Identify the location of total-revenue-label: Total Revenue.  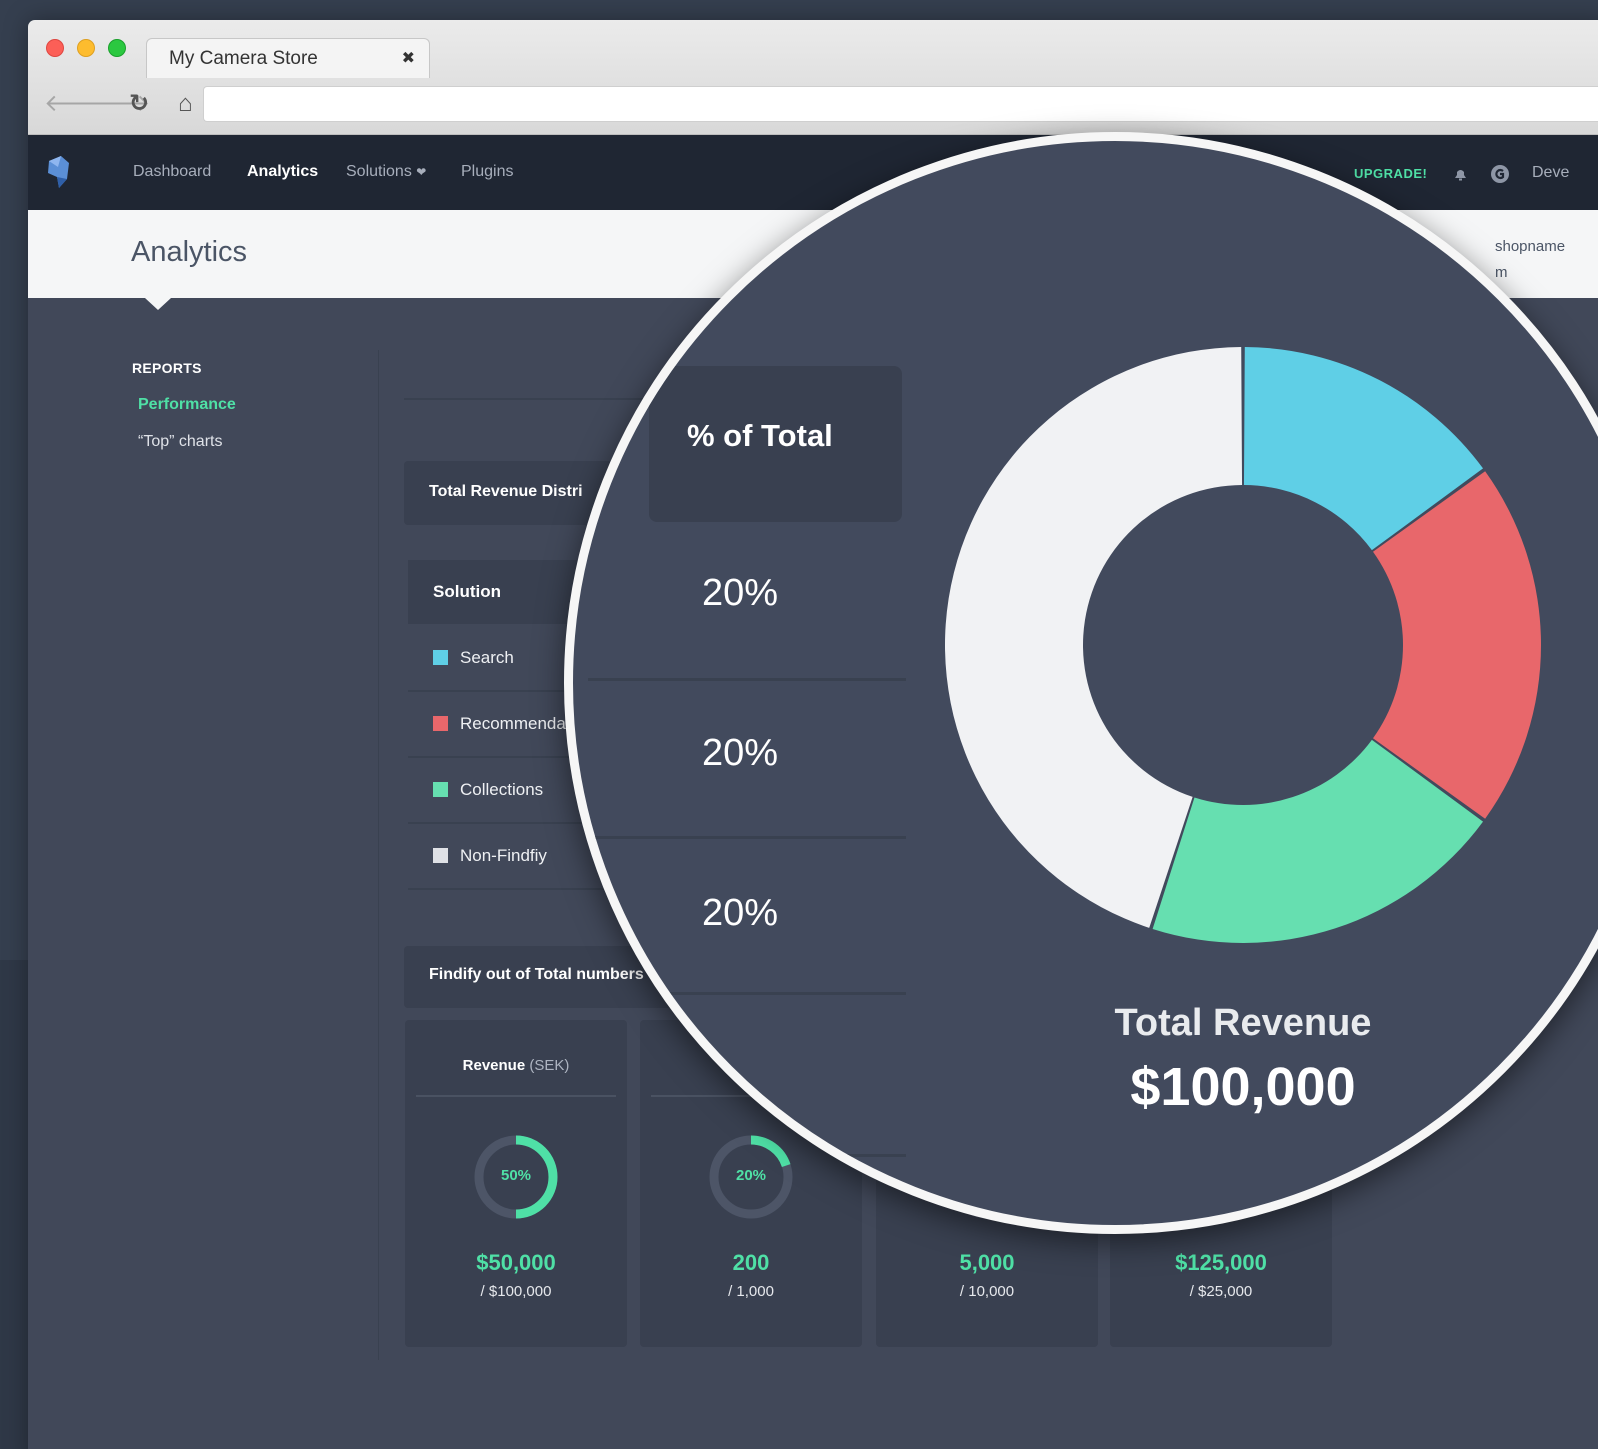
(1243, 1023).